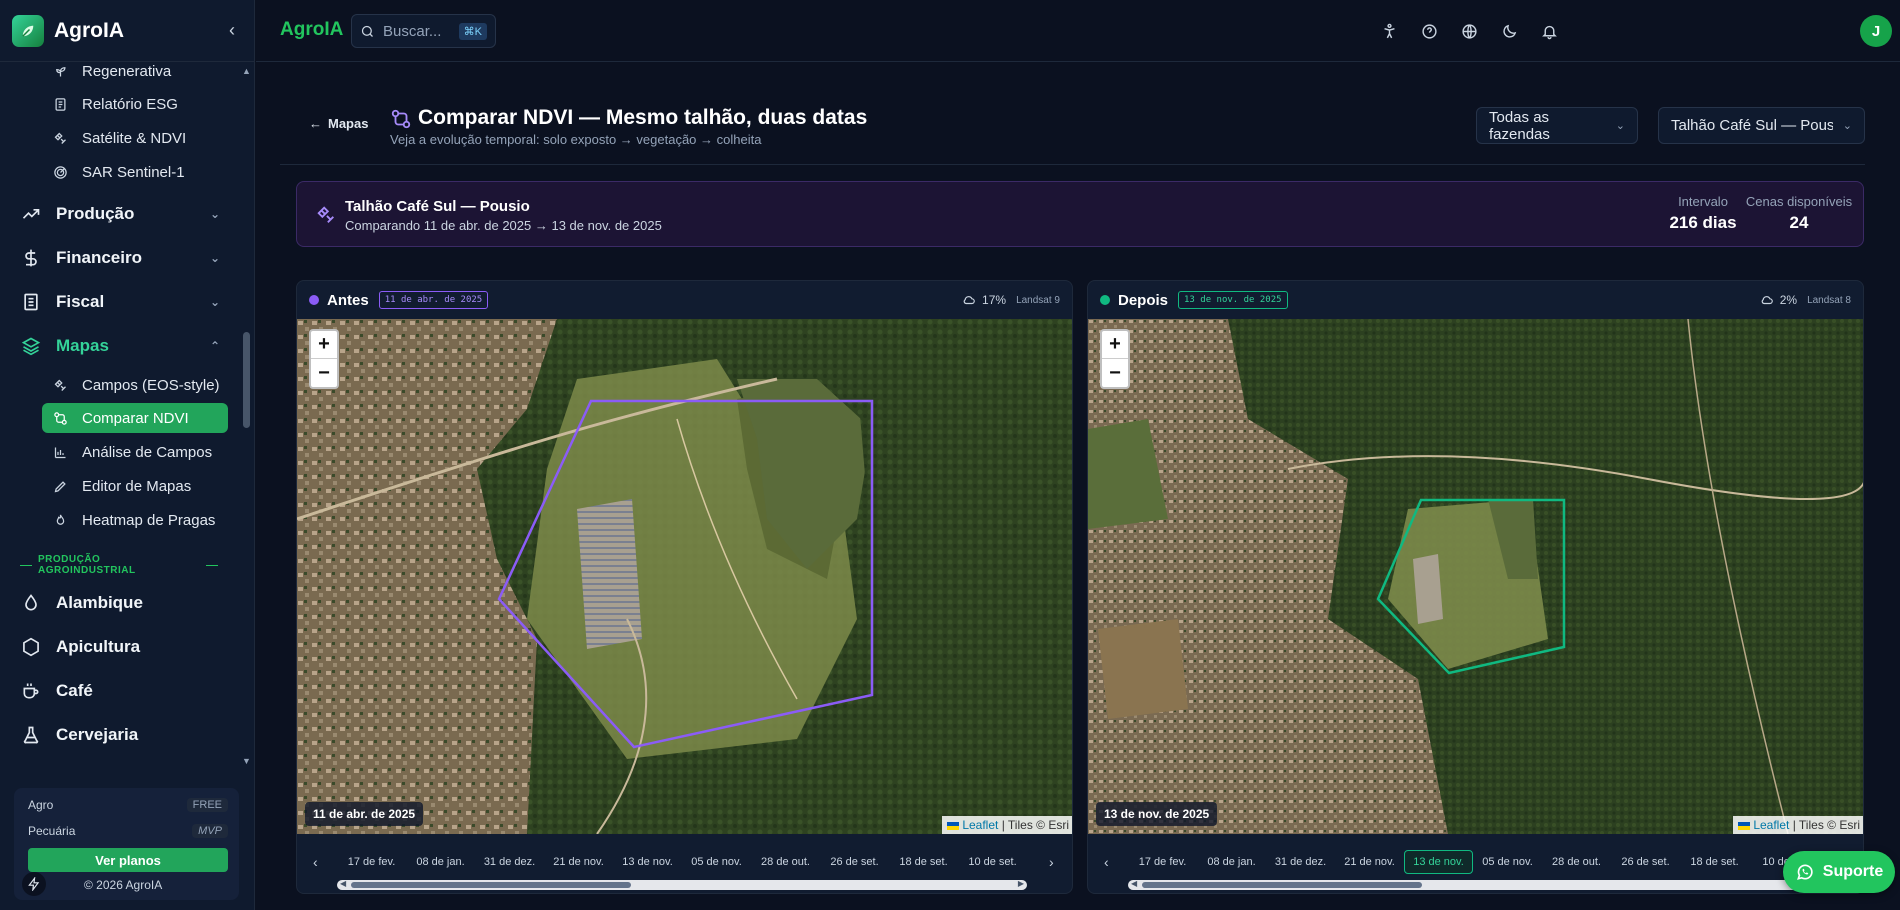 The height and width of the screenshot is (910, 1900). Describe the element at coordinates (135, 486) in the screenshot. I see `sidebar-item-editor-mapas: Editor de Mapas` at that location.